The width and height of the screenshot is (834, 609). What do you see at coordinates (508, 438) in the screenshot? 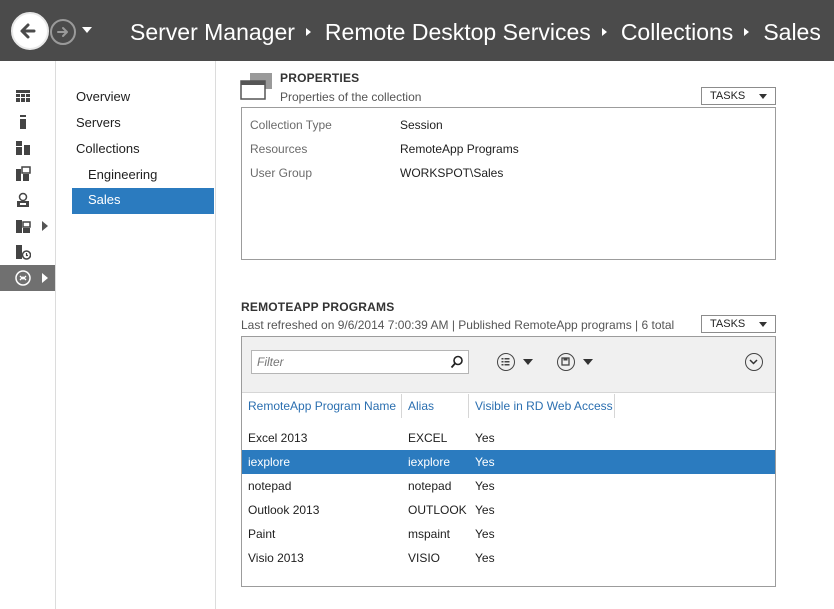
I see `table-row: Excel 2013 EXCEL Yes` at bounding box center [508, 438].